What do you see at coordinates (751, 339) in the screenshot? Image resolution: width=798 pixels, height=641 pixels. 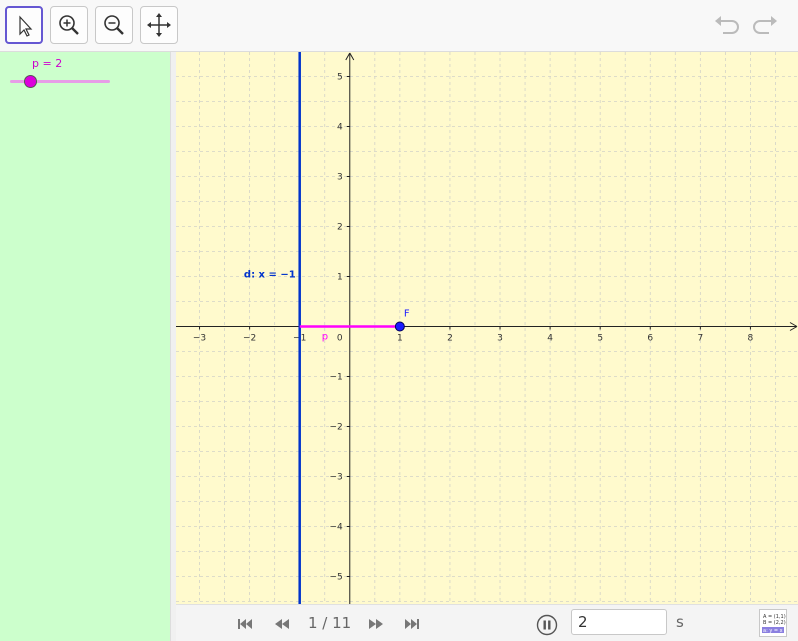 I see `x-tick-label: 8` at bounding box center [751, 339].